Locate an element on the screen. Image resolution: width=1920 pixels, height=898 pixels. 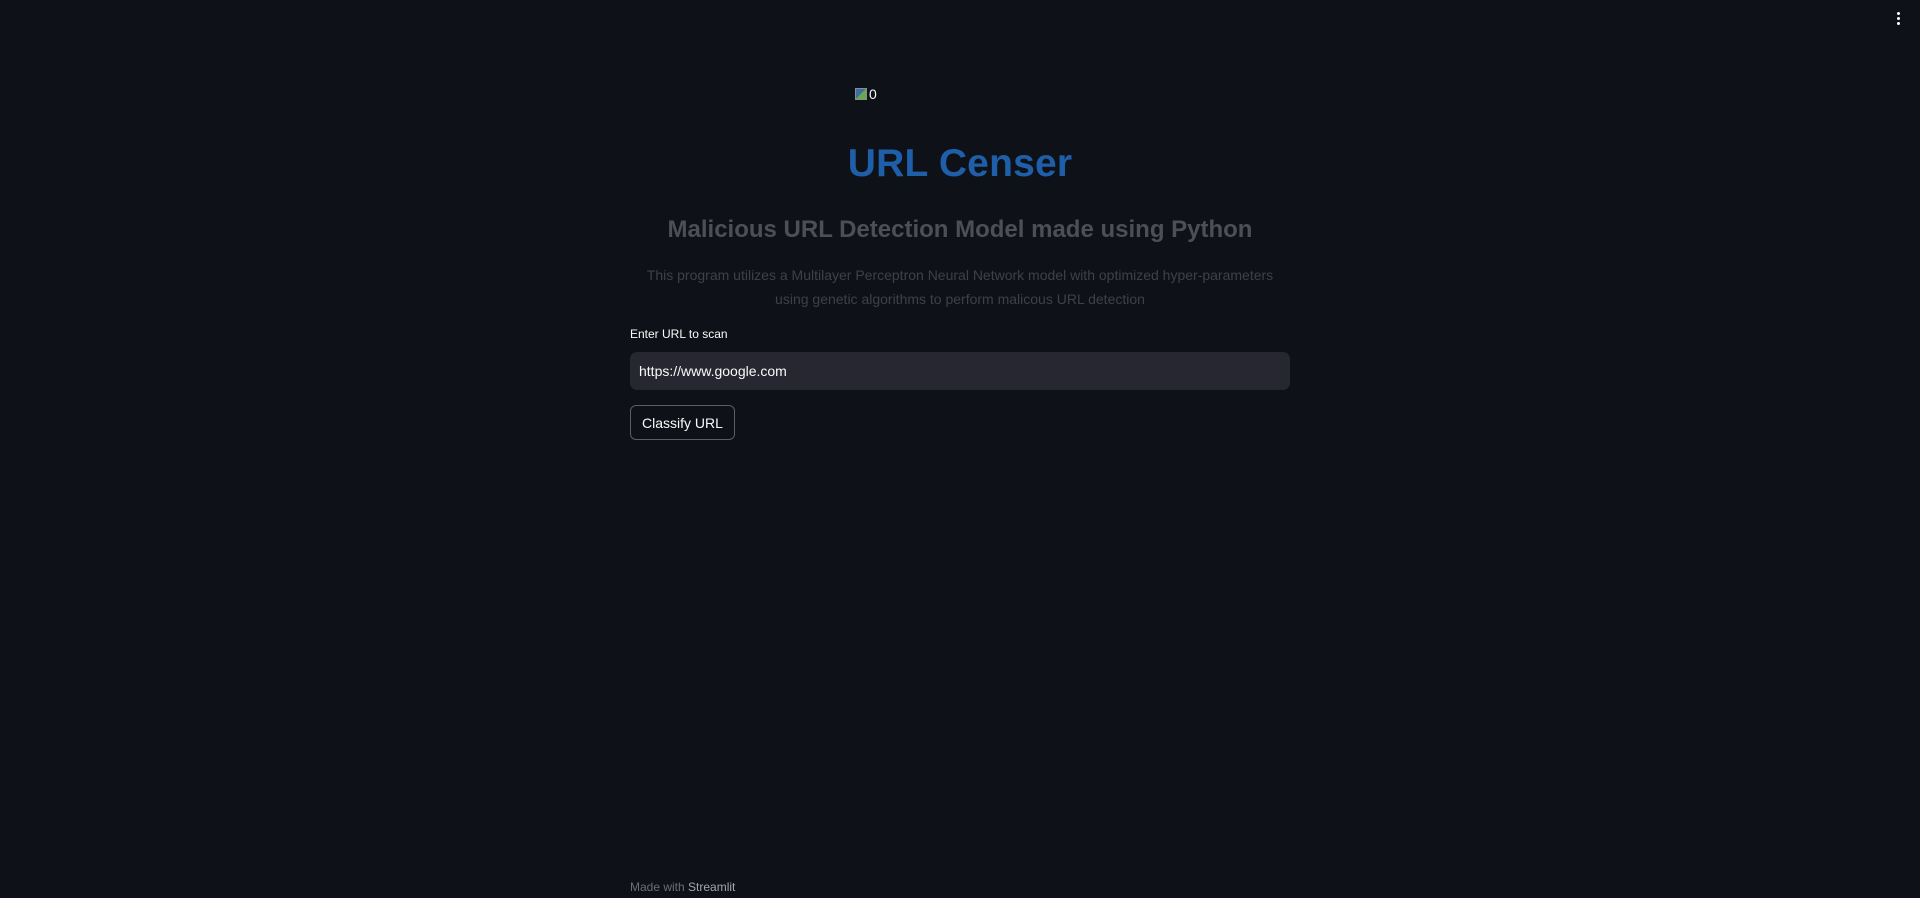
page-title: URL Censer is located at coordinates (960, 163).